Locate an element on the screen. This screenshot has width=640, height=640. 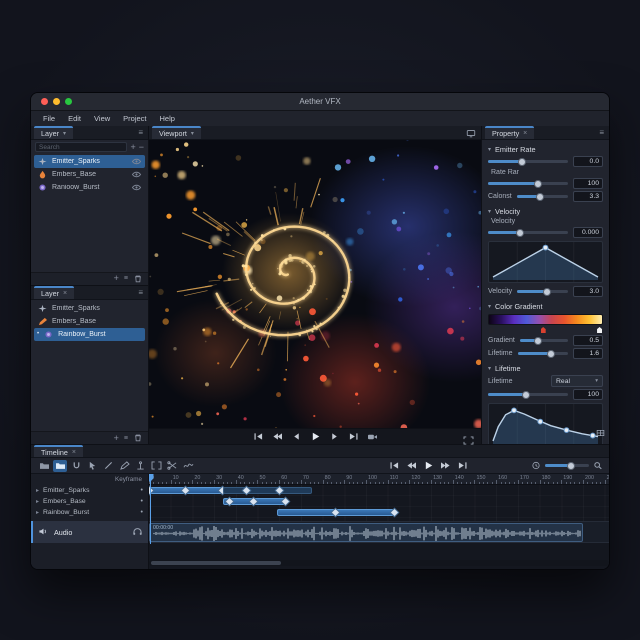
emitter-rate-value: 0.0 is located at coordinates (588, 161).